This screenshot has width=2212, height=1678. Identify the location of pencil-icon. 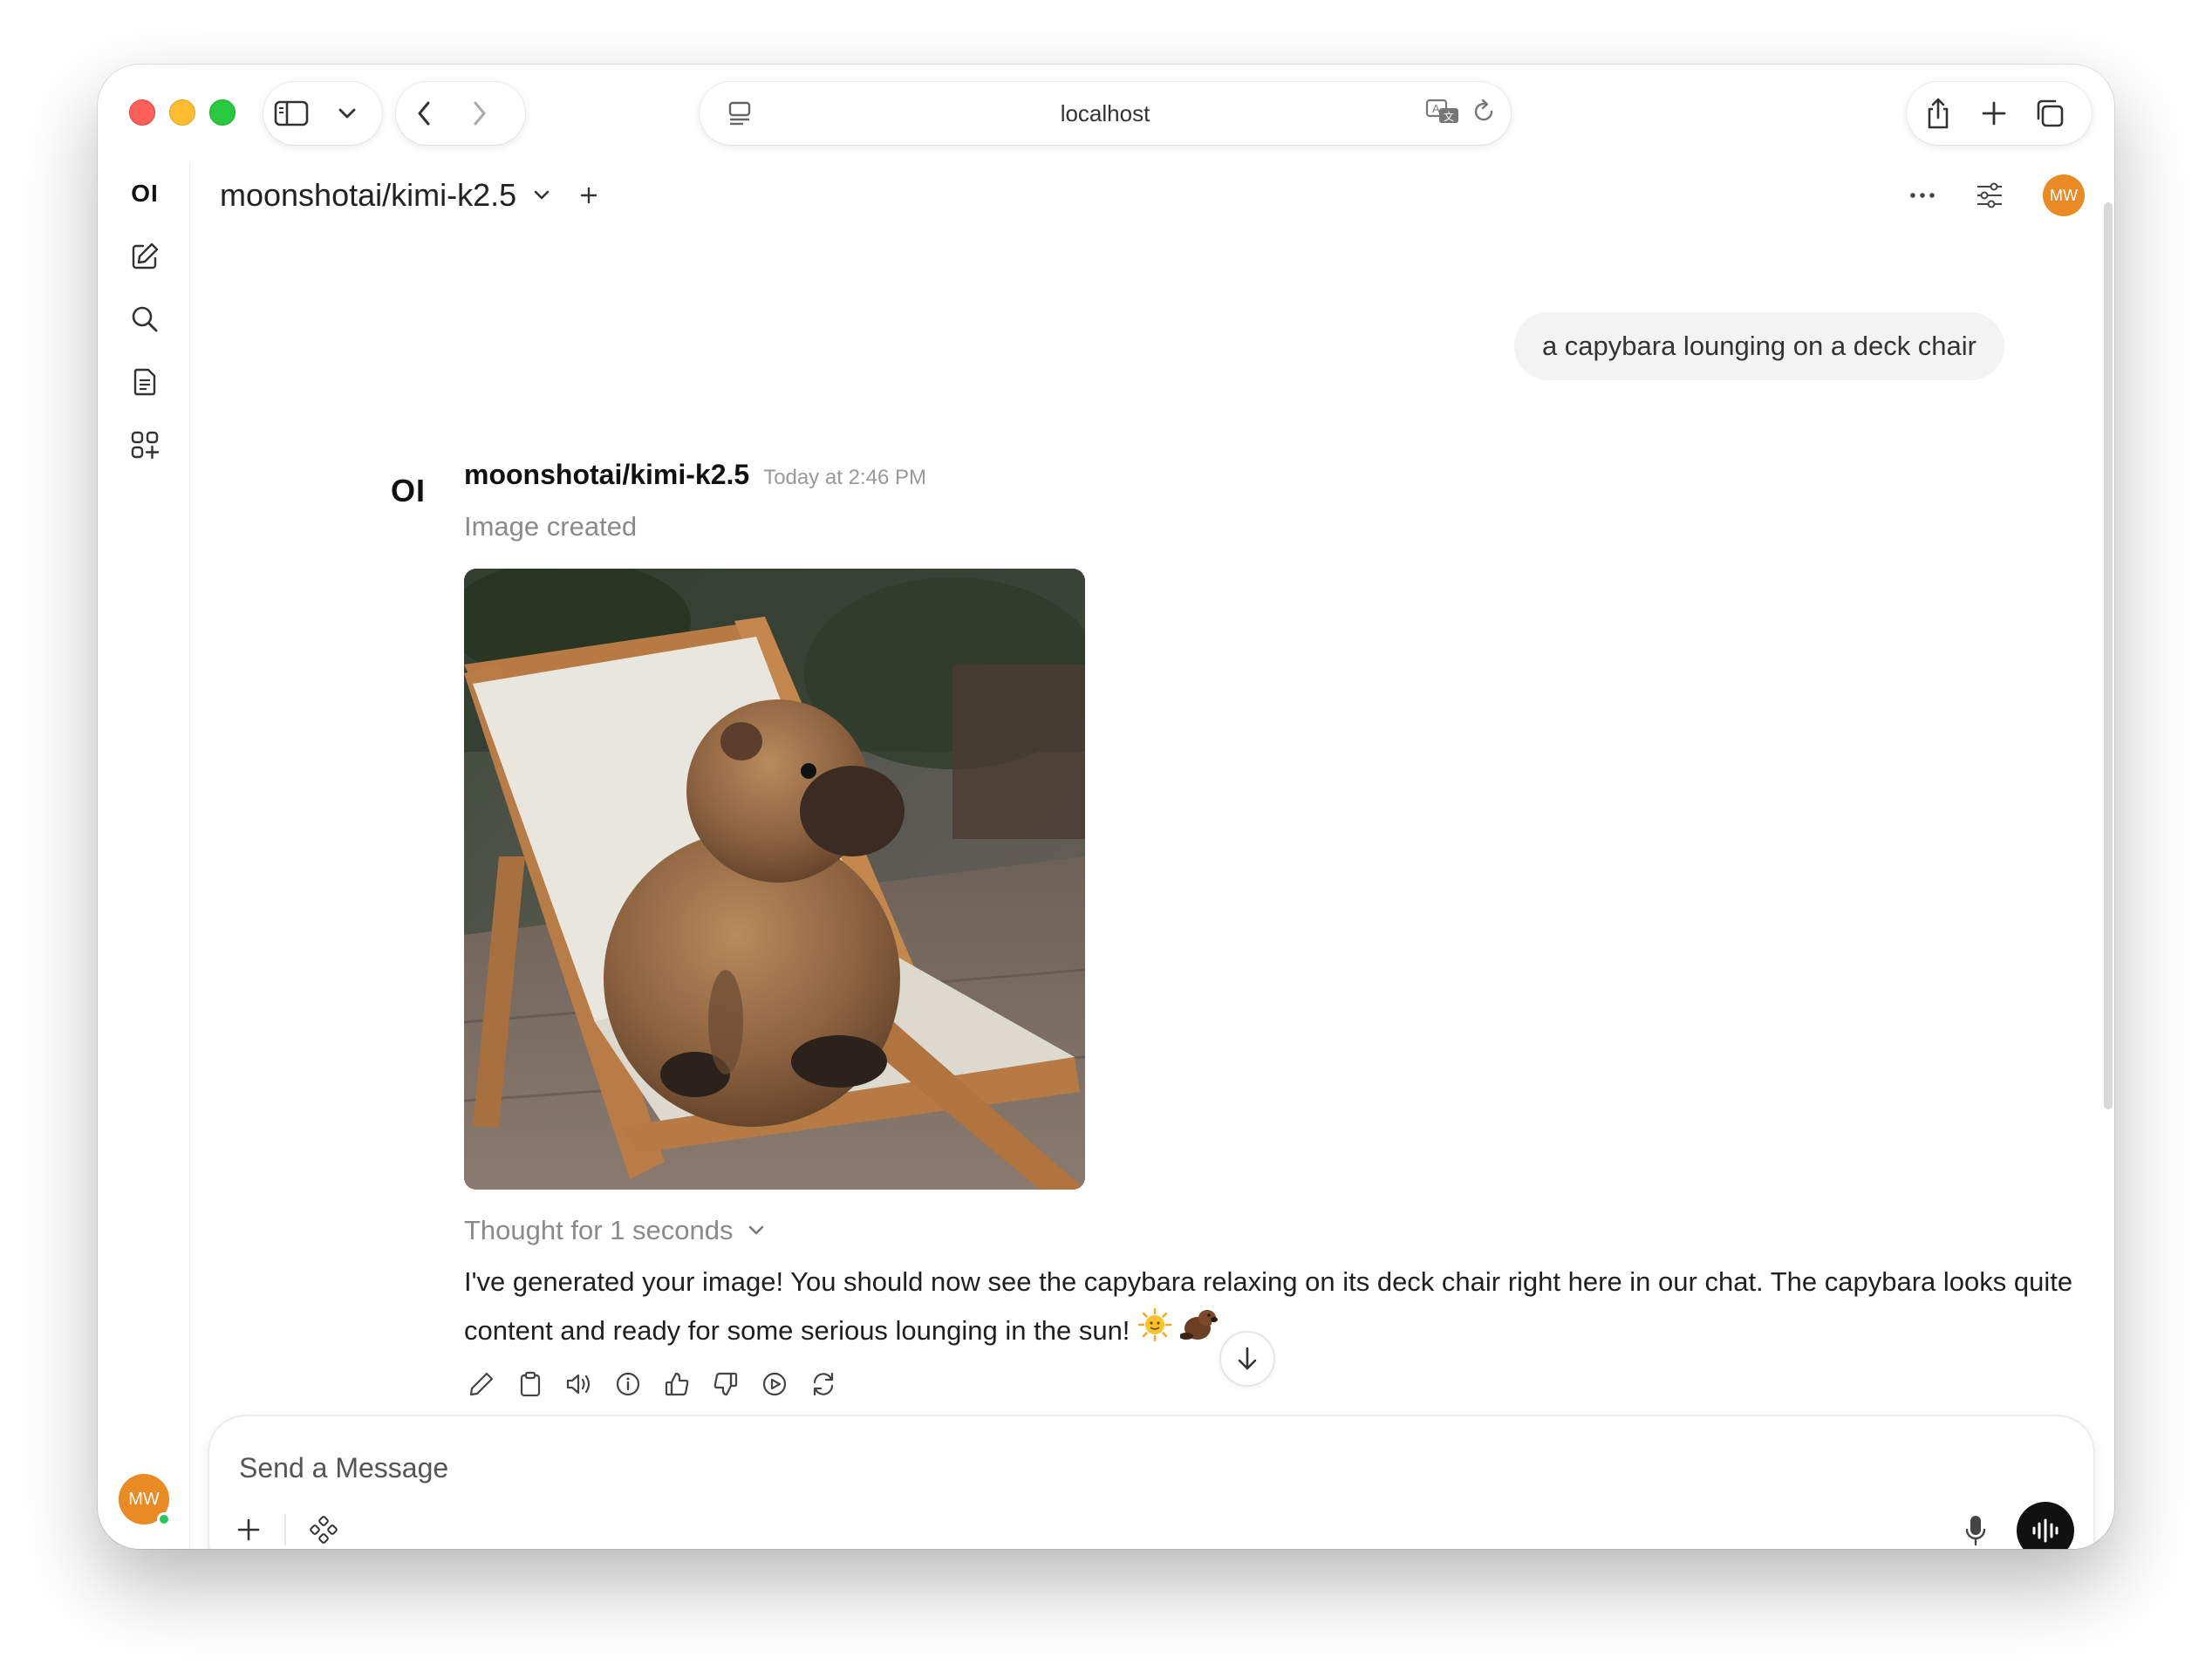
(482, 1383).